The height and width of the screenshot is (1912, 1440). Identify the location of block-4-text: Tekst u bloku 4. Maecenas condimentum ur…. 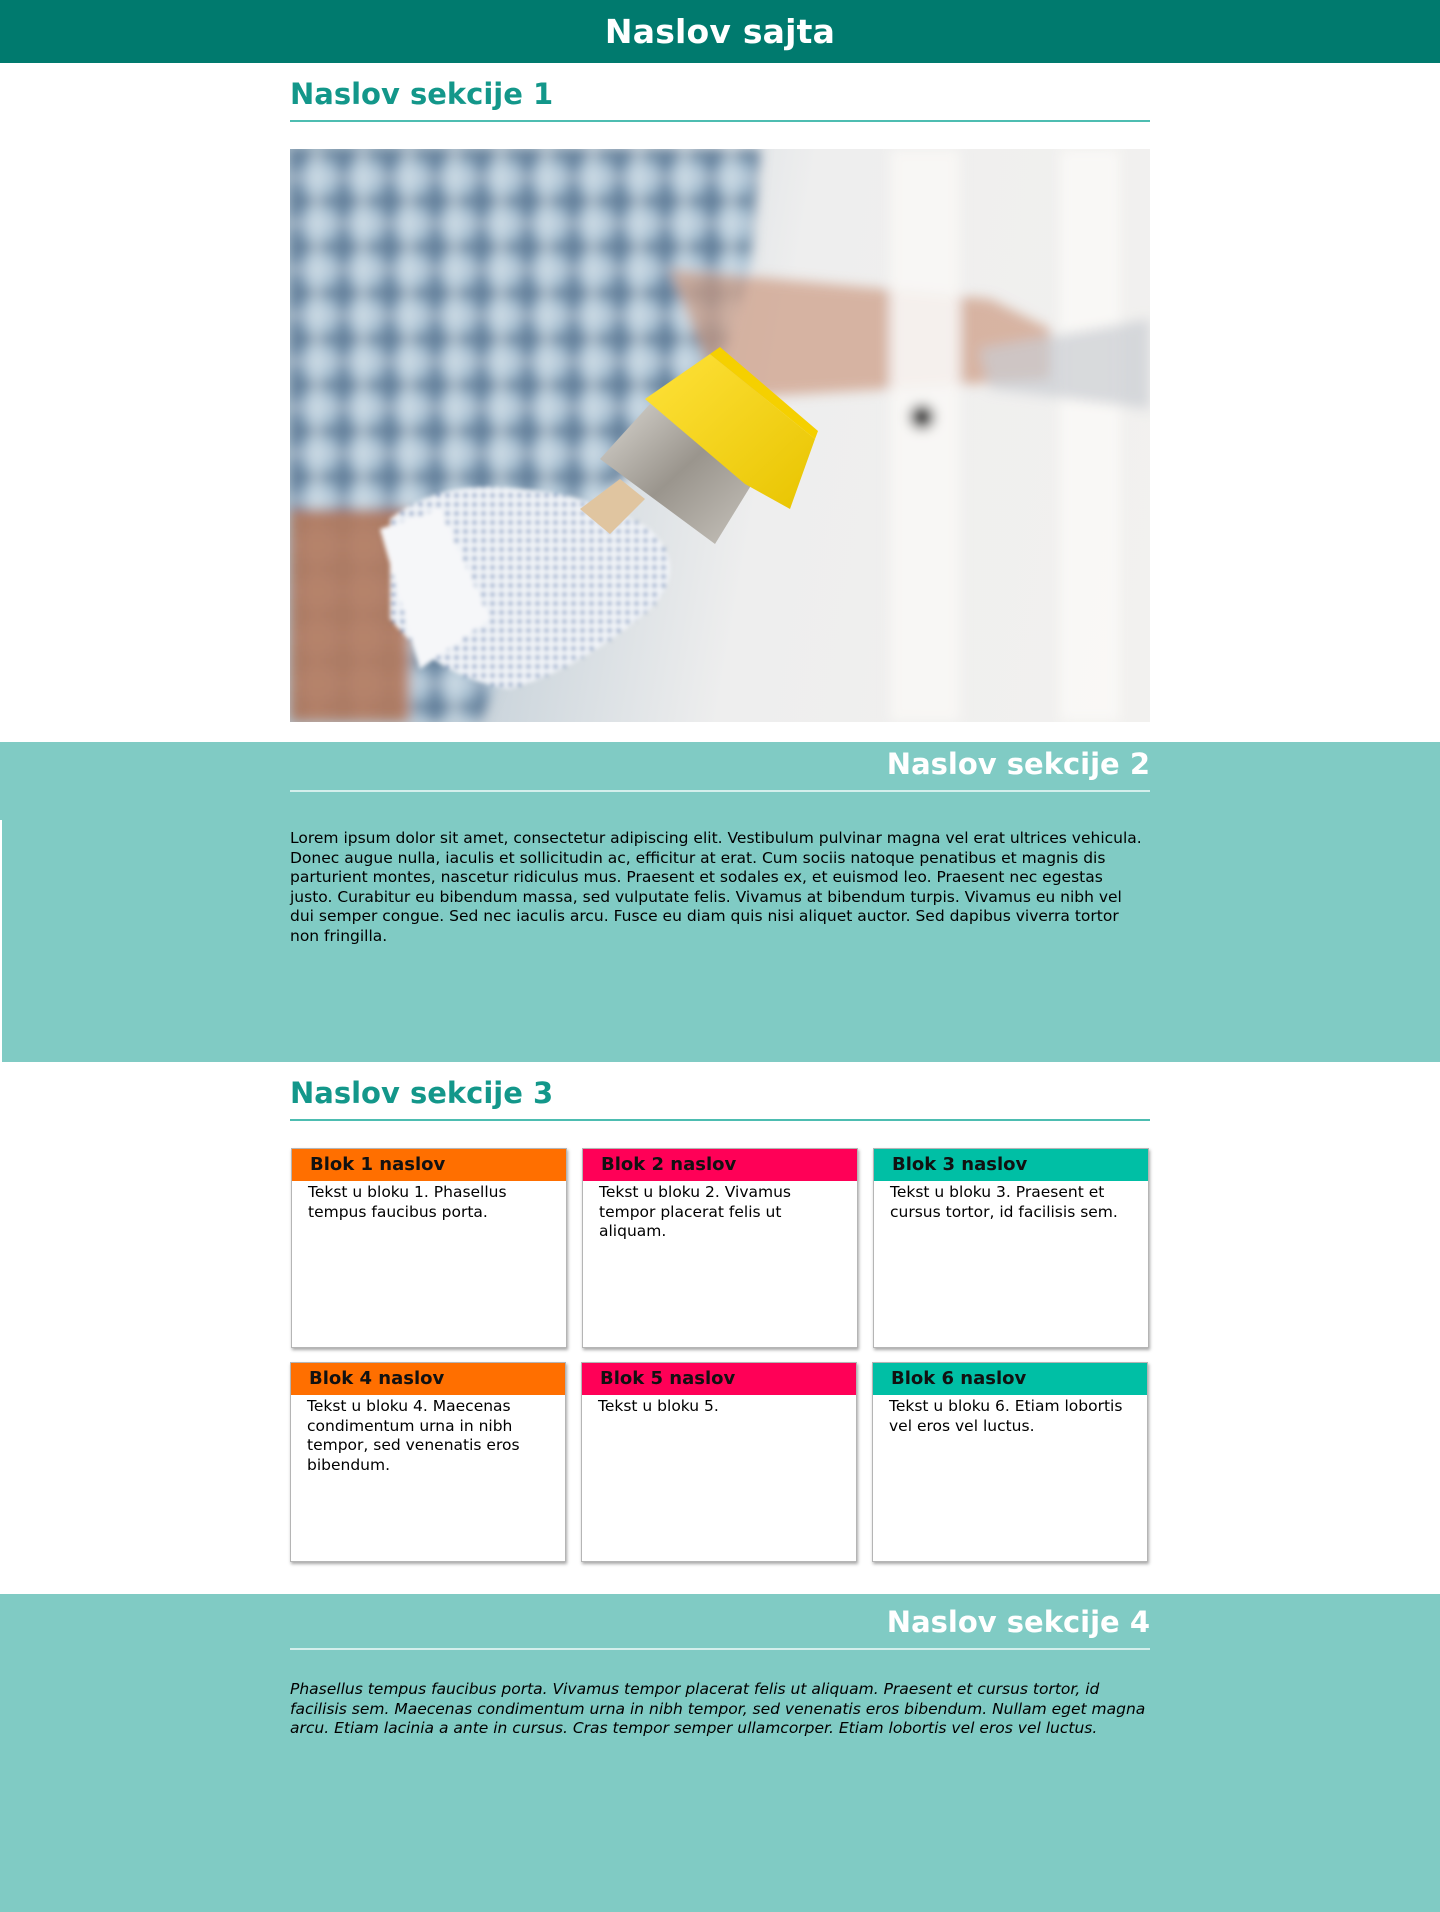
(413, 1435).